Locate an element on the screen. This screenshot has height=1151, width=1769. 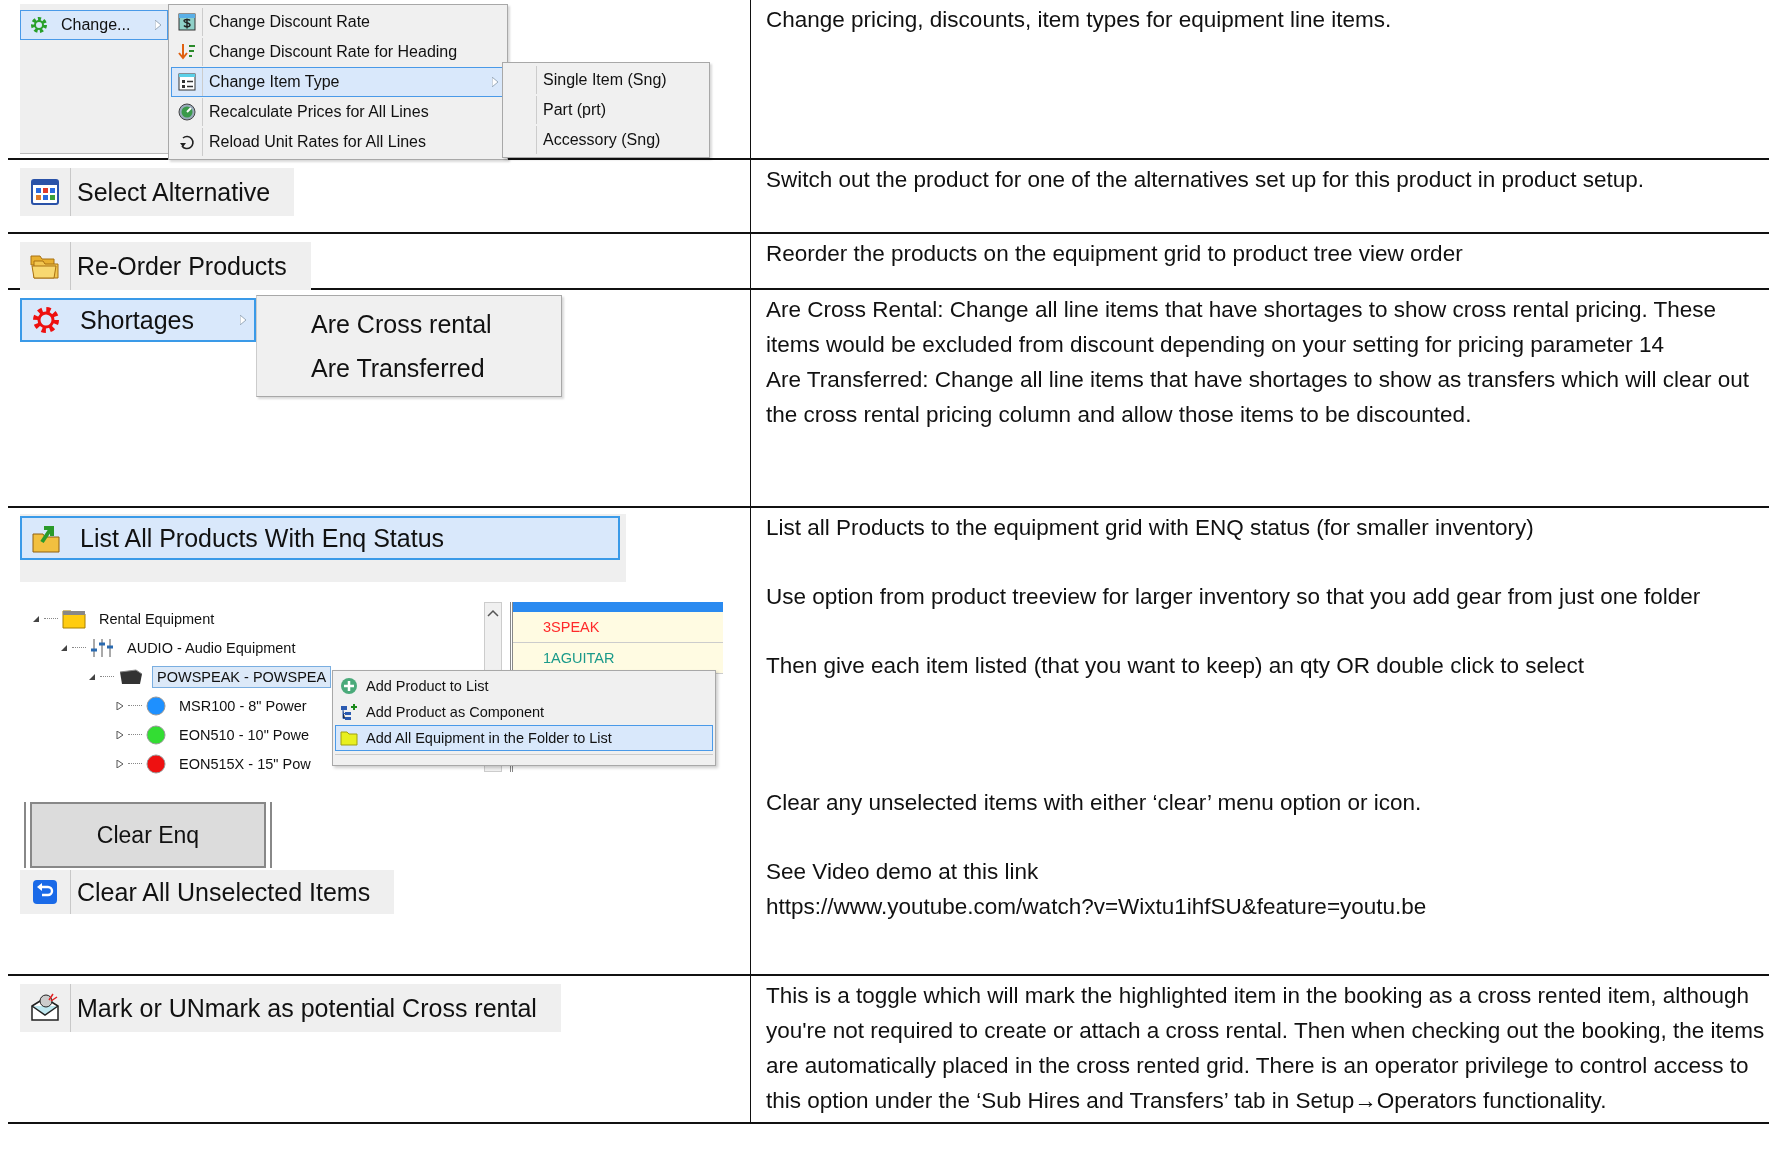
description-text: Reorder the products on the equipment grid to product tree view order is located at coordinates (1115, 254).